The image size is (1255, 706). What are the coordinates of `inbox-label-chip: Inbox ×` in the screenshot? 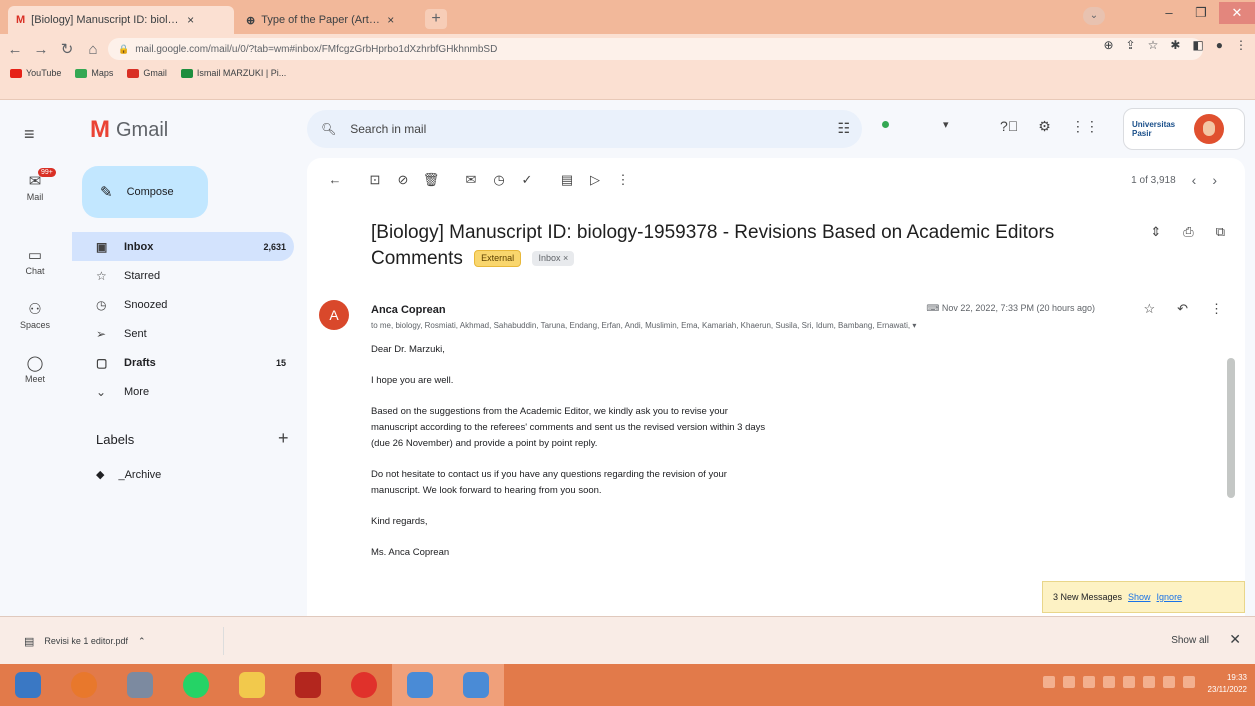 It's located at (553, 259).